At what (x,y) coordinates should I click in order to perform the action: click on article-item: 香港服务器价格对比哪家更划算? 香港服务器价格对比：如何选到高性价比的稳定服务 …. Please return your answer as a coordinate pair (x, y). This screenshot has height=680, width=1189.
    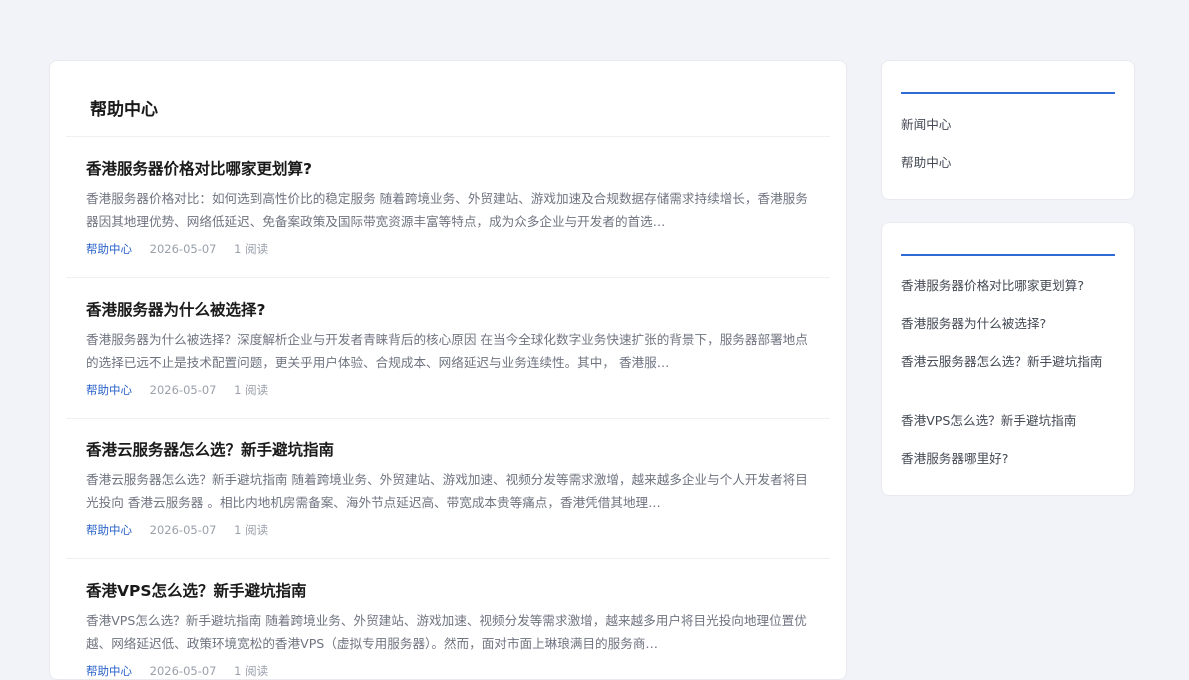
    Looking at the image, I should click on (448, 207).